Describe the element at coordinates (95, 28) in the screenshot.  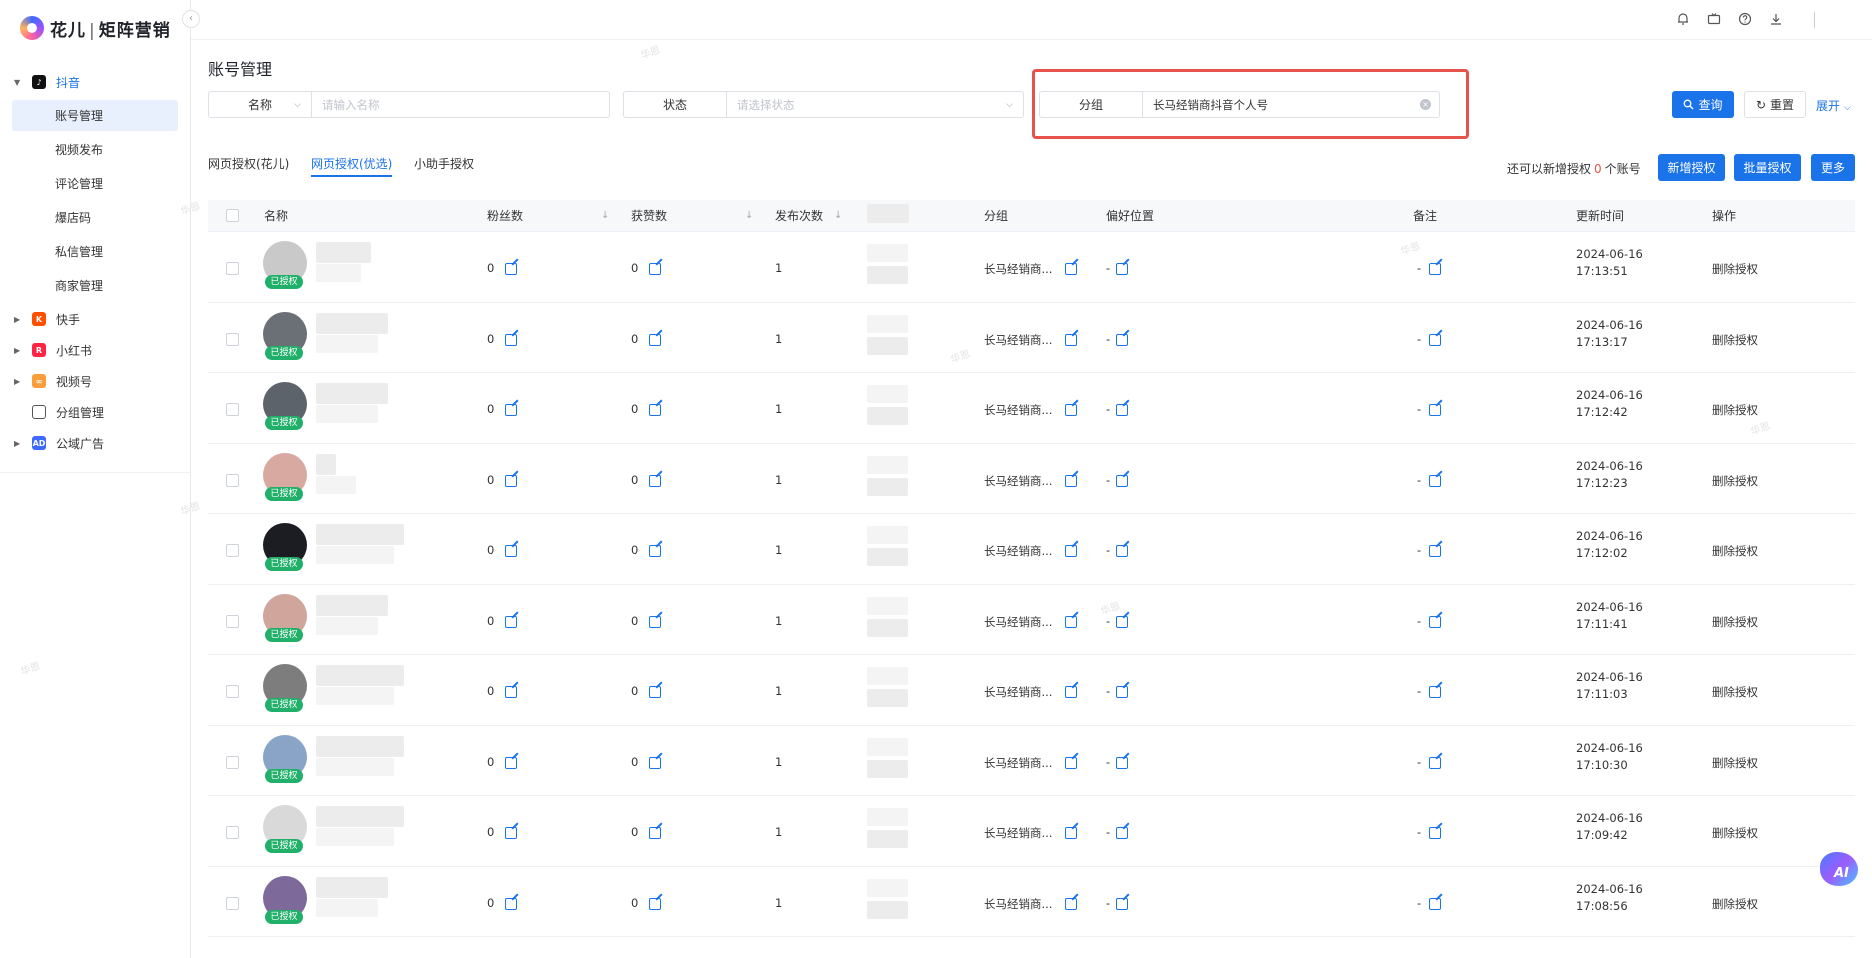
I see `brand-logo: 花儿 | 矩阵营销` at that location.